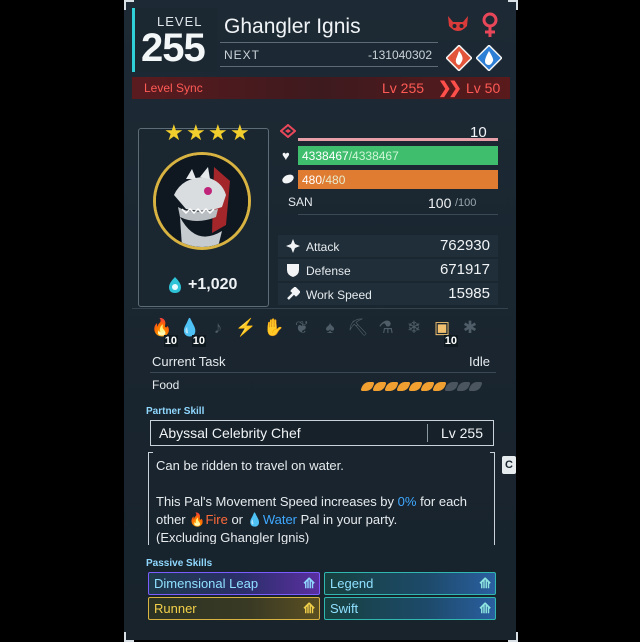  I want to click on pal-portrait-image, so click(202, 201).